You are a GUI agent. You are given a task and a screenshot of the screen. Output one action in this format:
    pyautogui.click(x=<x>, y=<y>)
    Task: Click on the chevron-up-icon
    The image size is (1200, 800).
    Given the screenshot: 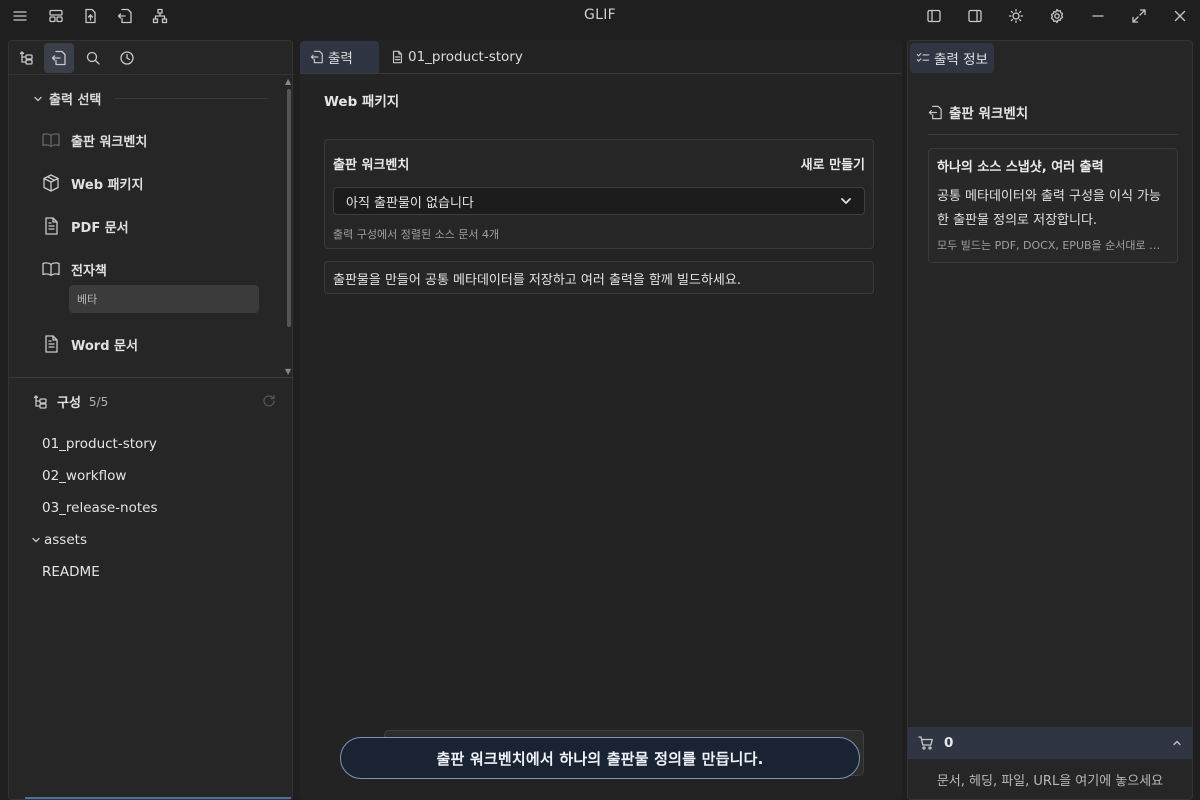 What is the action you would take?
    pyautogui.click(x=1177, y=743)
    